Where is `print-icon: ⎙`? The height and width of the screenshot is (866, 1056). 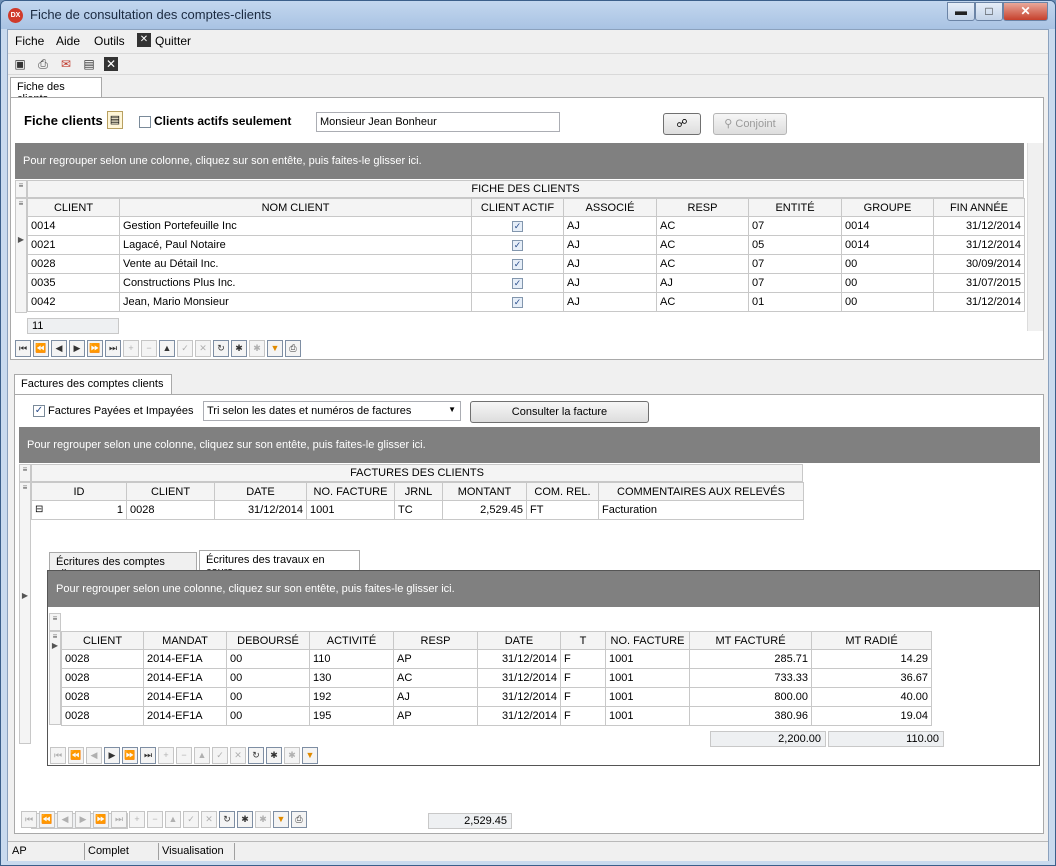 print-icon: ⎙ is located at coordinates (43, 64).